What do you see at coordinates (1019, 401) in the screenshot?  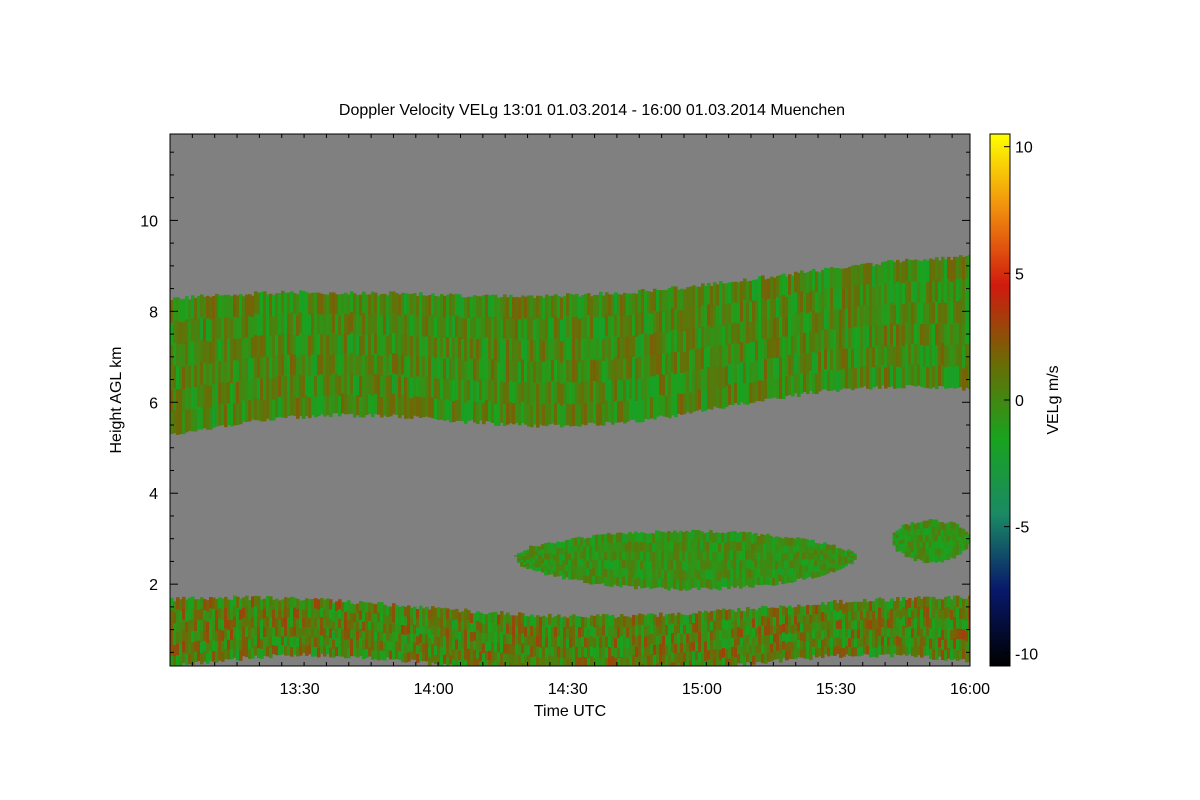 I see `colorbar-tick-label: 0` at bounding box center [1019, 401].